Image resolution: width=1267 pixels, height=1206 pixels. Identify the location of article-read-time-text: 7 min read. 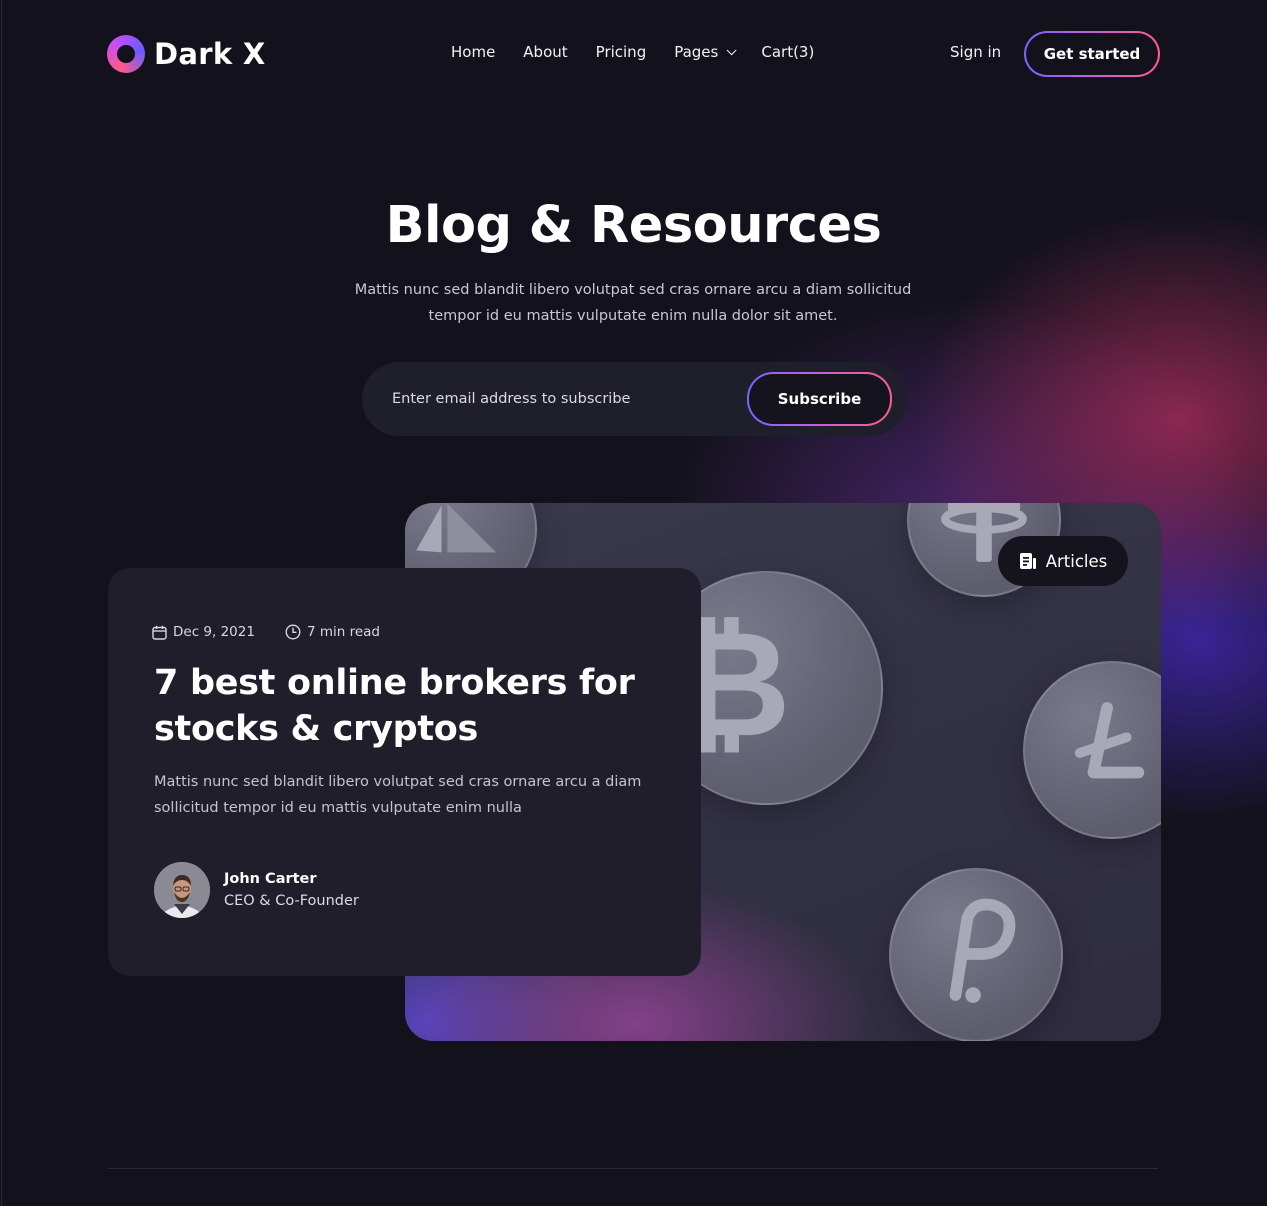
(343, 632).